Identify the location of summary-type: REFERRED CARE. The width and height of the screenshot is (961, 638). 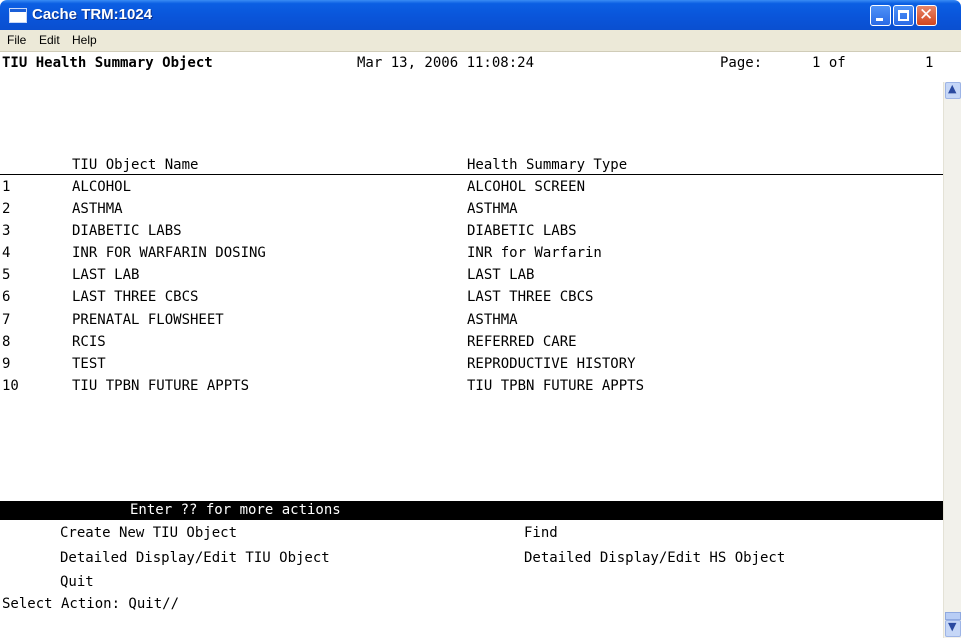
(522, 342).